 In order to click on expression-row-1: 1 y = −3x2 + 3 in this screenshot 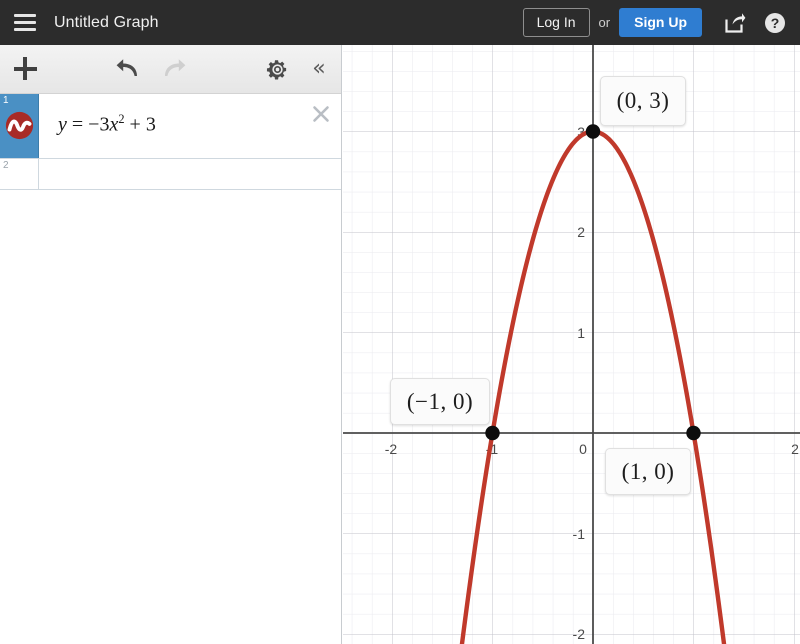, I will do `click(170, 126)`.